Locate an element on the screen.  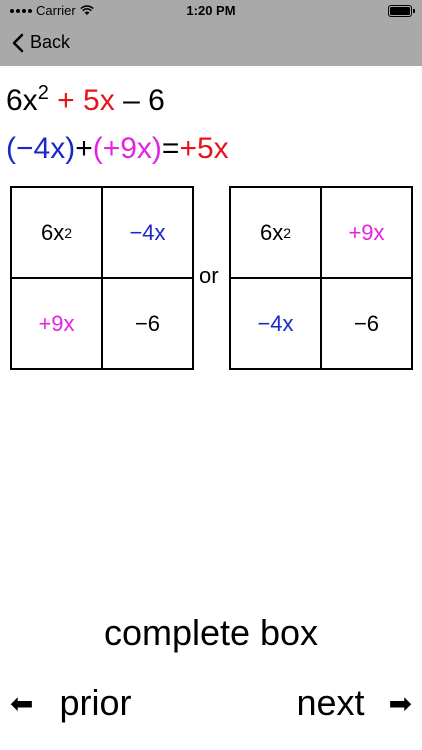
battery-icon is located at coordinates (401, 11).